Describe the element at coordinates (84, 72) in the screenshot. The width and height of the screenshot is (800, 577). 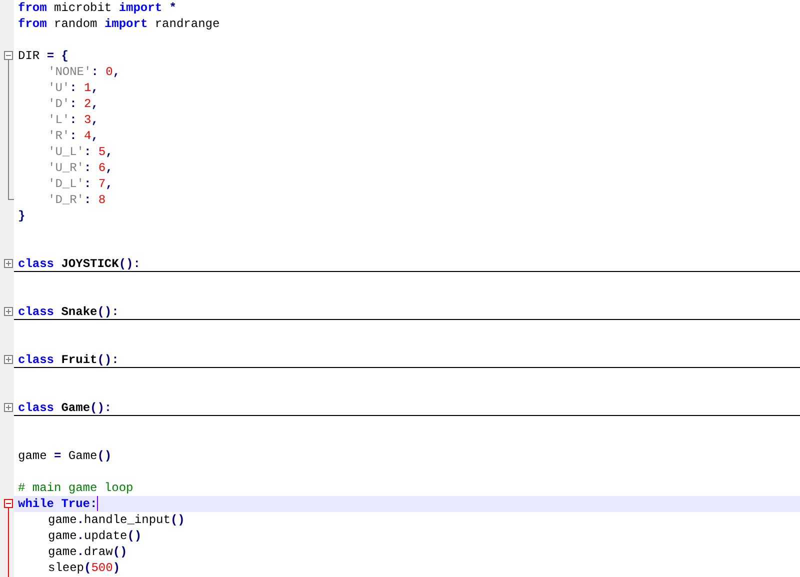
I see `code-line: 'NONE': 0,` at that location.